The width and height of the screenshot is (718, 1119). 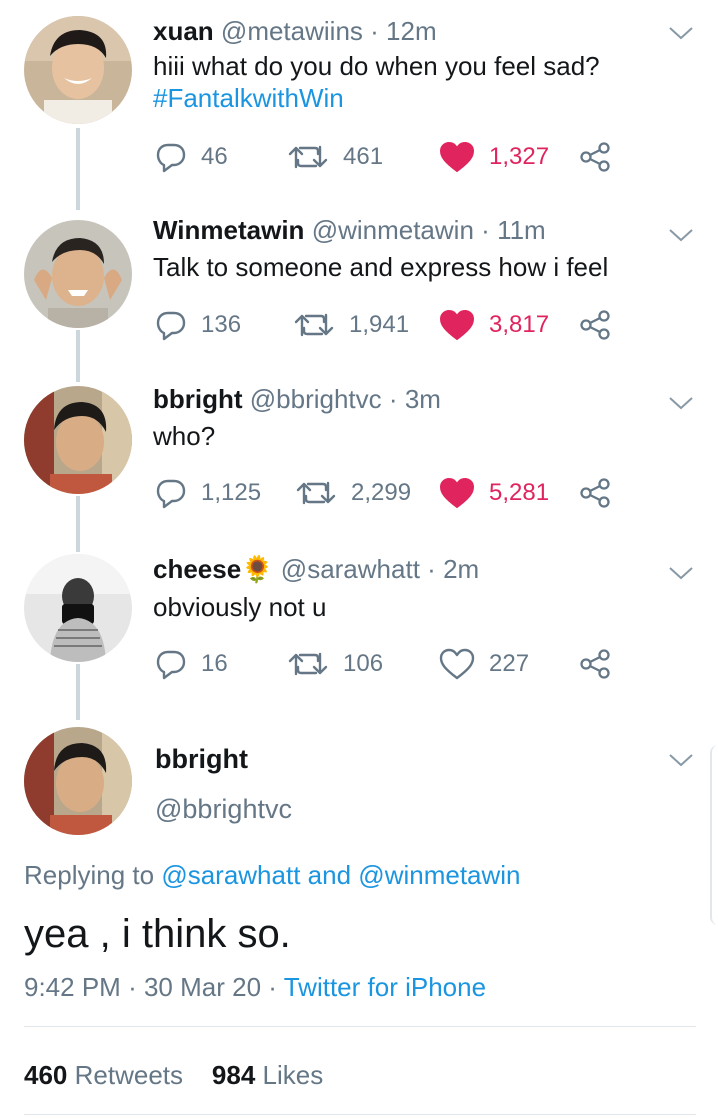 I want to click on retweet-count: 106, so click(x=363, y=663).